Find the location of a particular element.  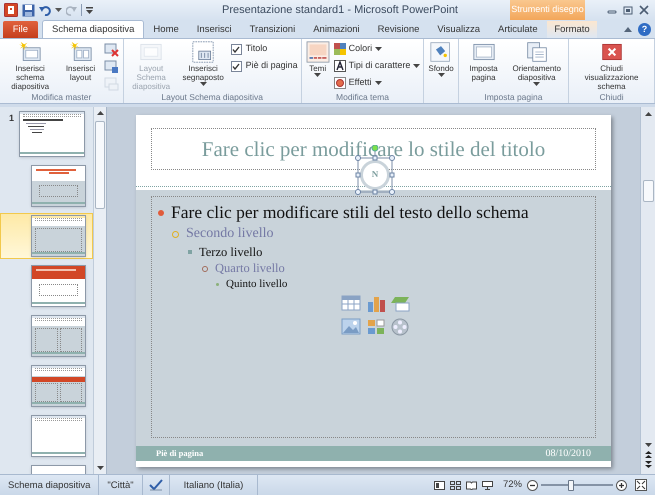

effects-icon is located at coordinates (340, 83).